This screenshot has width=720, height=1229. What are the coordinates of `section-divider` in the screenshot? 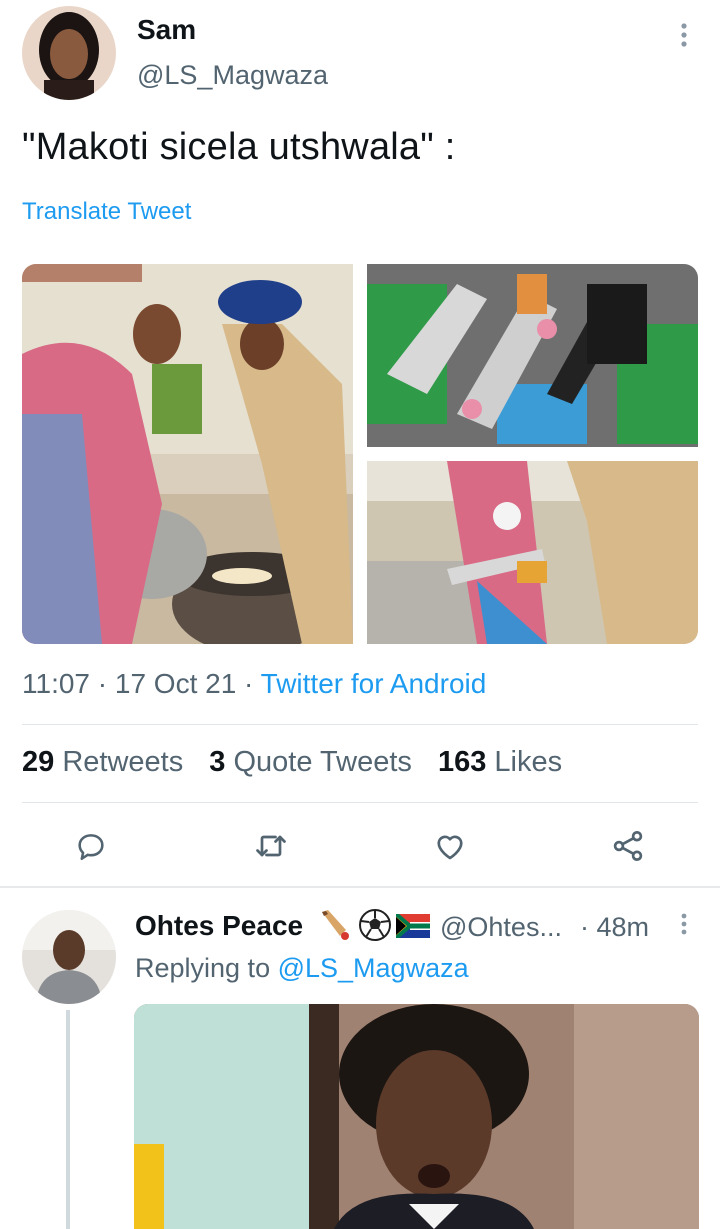 It's located at (360, 887).